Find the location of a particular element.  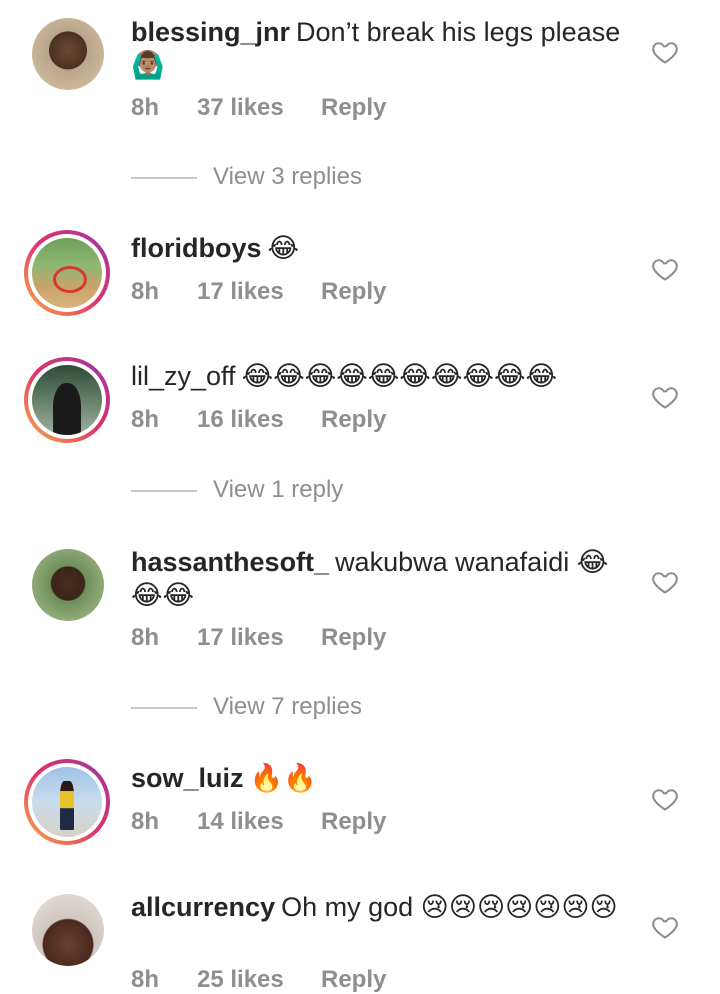

comment-emojis: 😂 is located at coordinates (283, 248).